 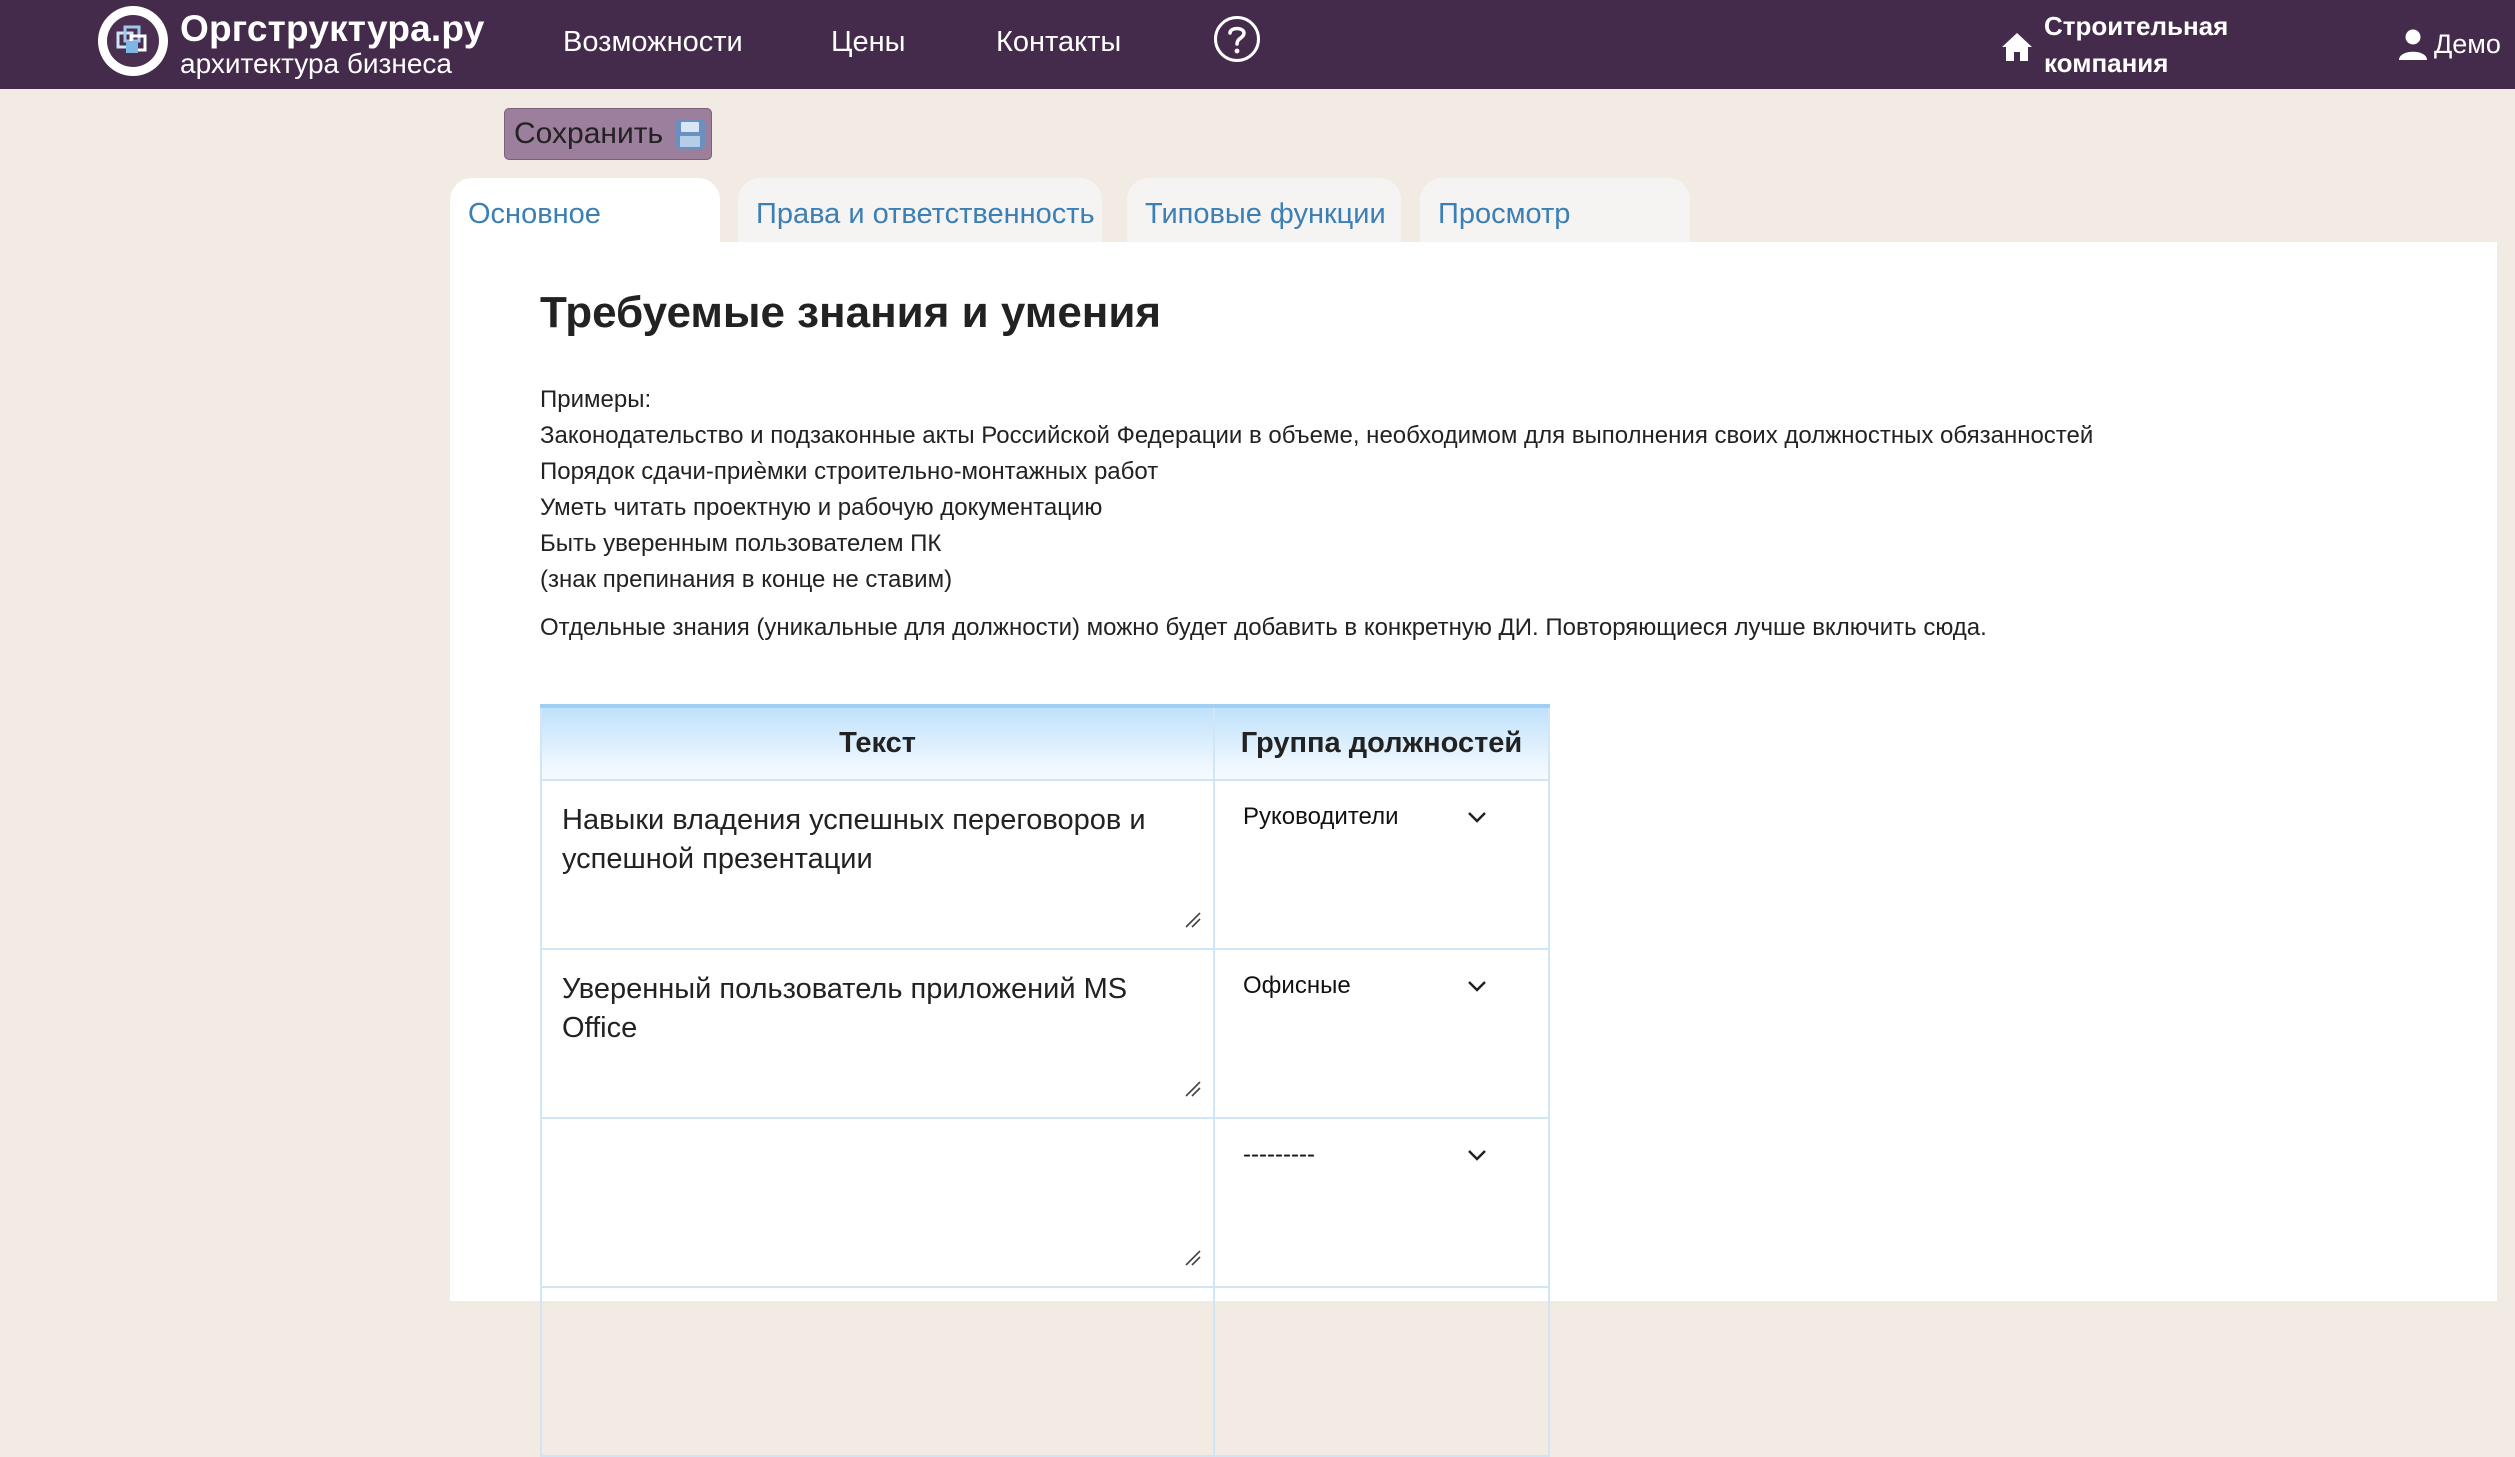 I want to click on column-header-text: Текст, so click(x=877, y=742).